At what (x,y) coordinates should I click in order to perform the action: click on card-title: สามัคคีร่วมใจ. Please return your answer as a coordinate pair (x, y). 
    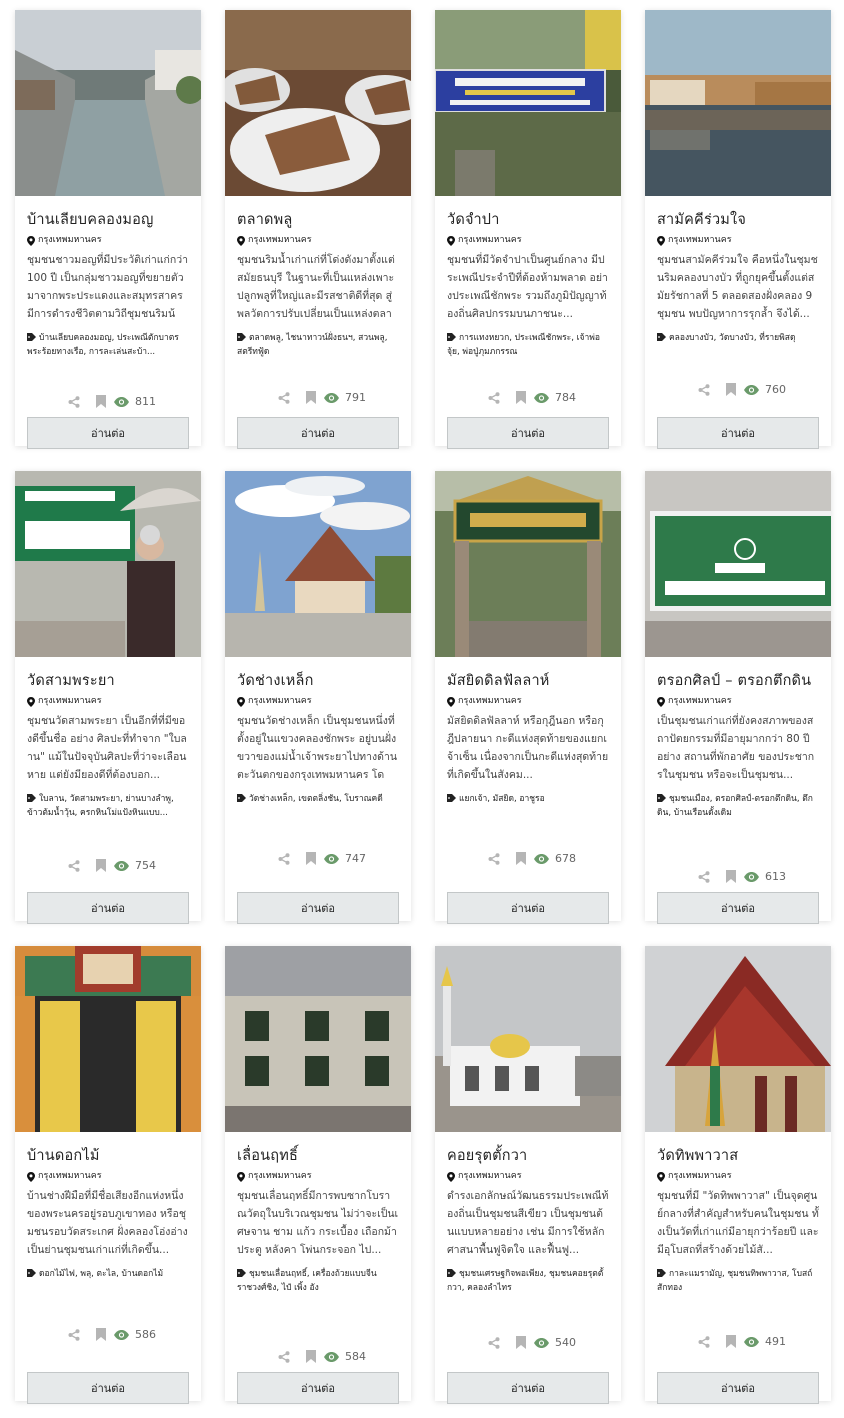
    Looking at the image, I should click on (738, 220).